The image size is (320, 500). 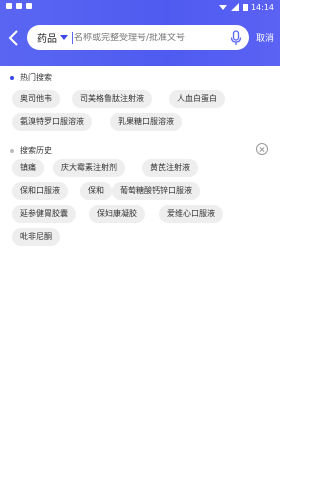 I want to click on hot-item: 氨溴特罗口服溶液, so click(x=52, y=122).